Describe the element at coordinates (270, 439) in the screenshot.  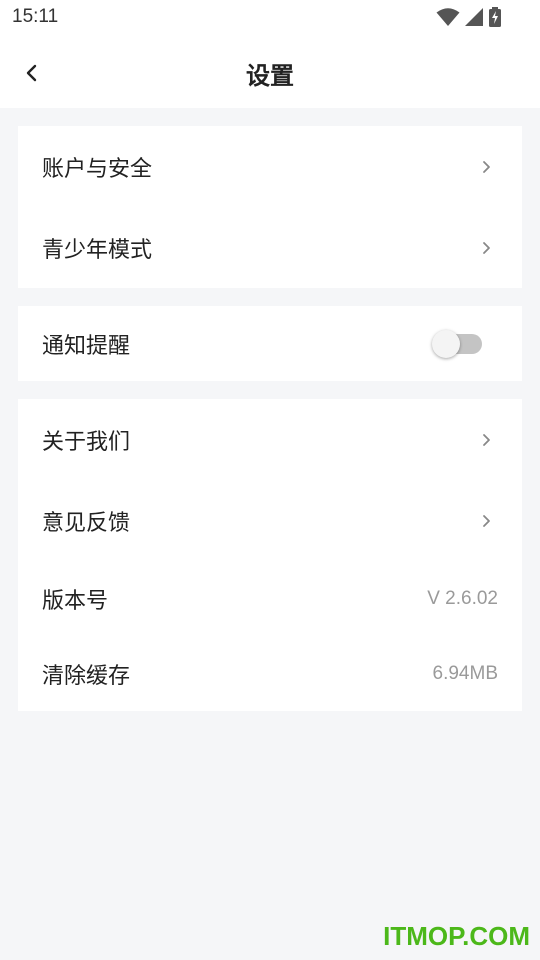
I see `about-us-item: 关于我们` at that location.